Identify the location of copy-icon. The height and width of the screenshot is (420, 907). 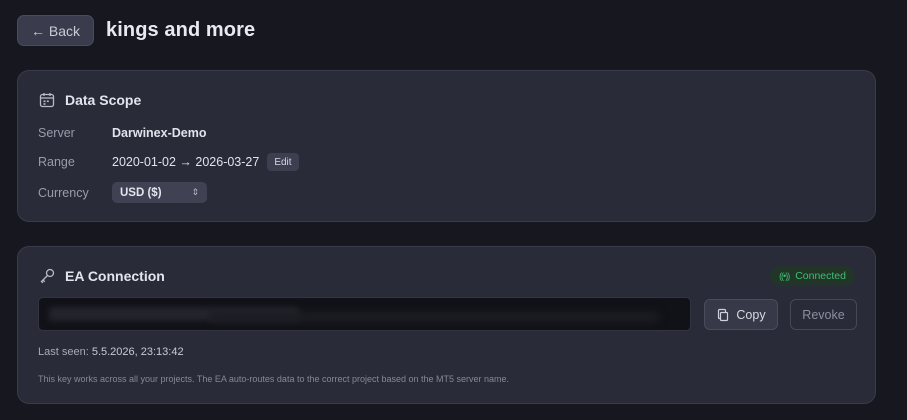
(723, 315).